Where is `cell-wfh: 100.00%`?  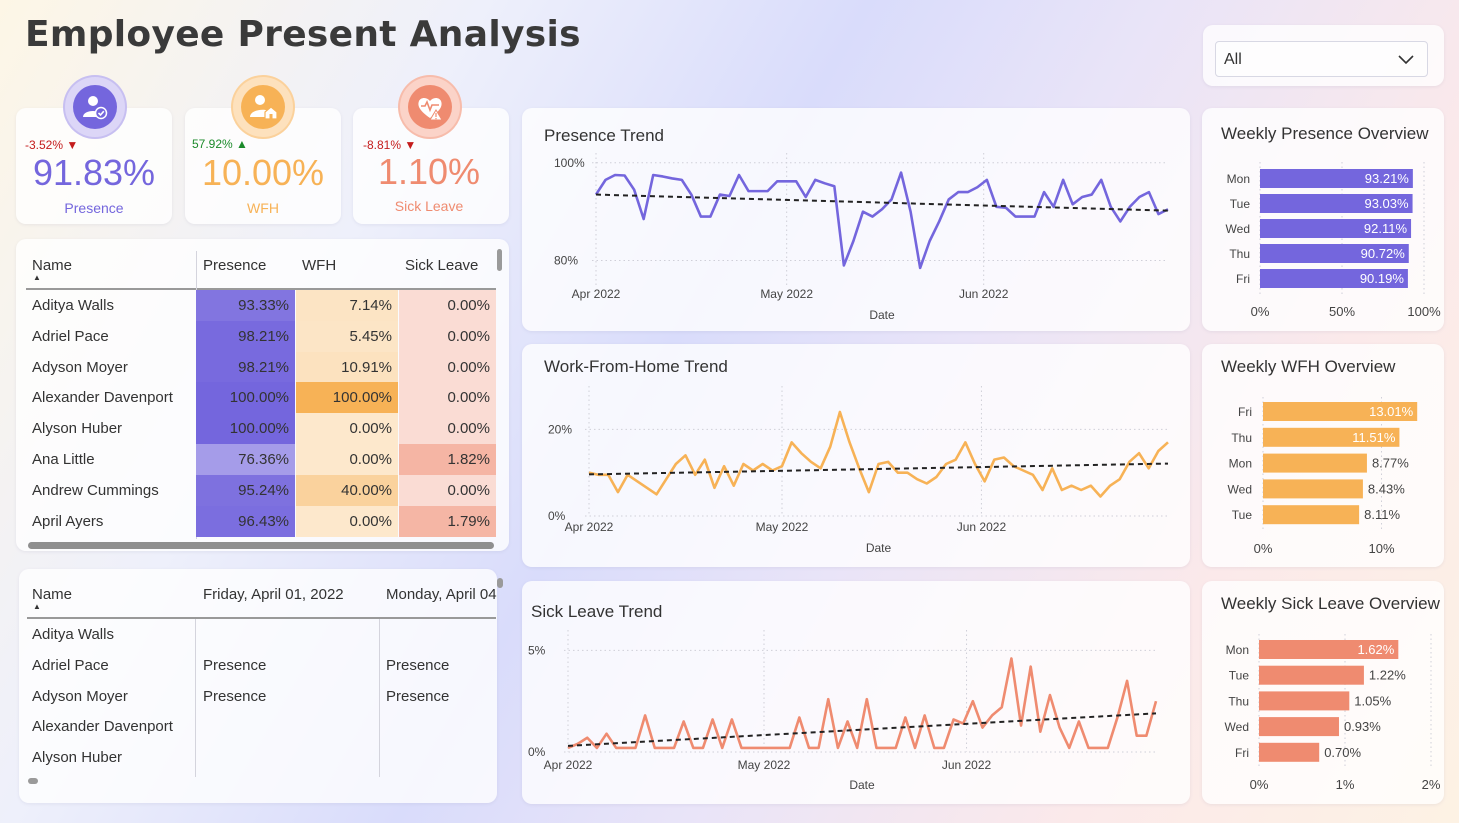 cell-wfh: 100.00% is located at coordinates (347, 398).